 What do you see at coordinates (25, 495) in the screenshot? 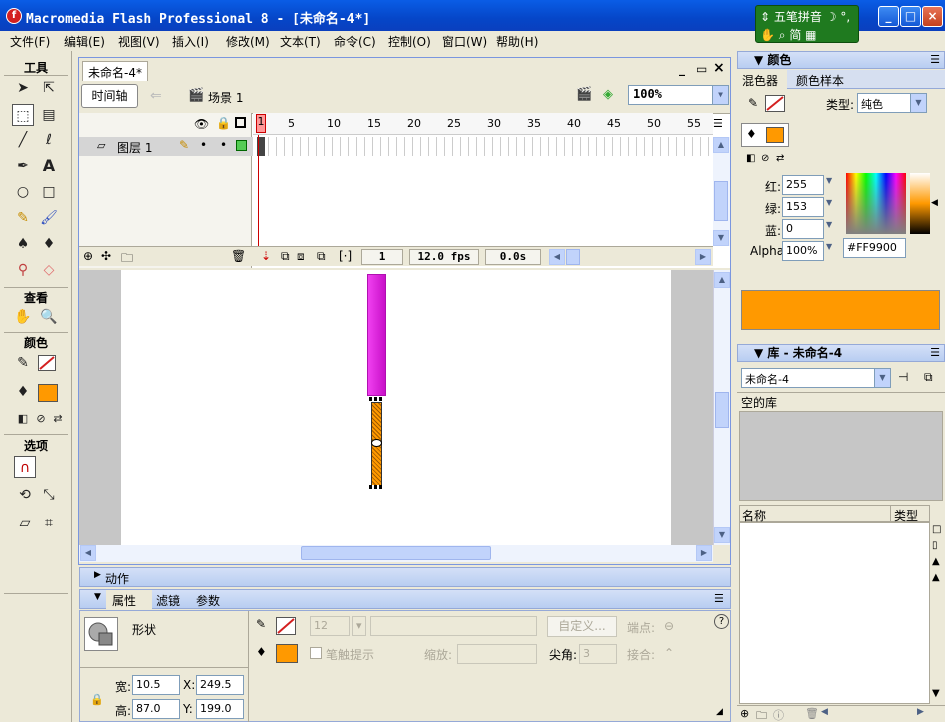
I see `rotate-skew-icon: ⟲` at bounding box center [25, 495].